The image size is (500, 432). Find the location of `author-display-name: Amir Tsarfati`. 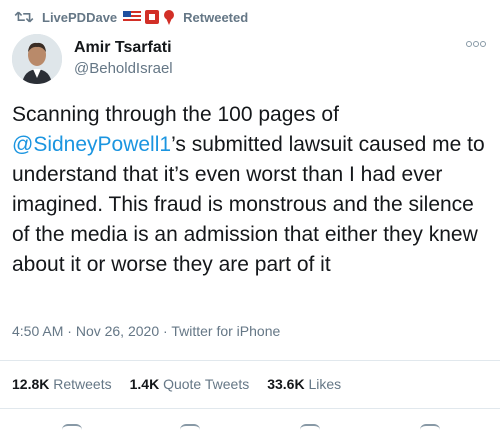

author-display-name: Amir Tsarfati is located at coordinates (123, 48).